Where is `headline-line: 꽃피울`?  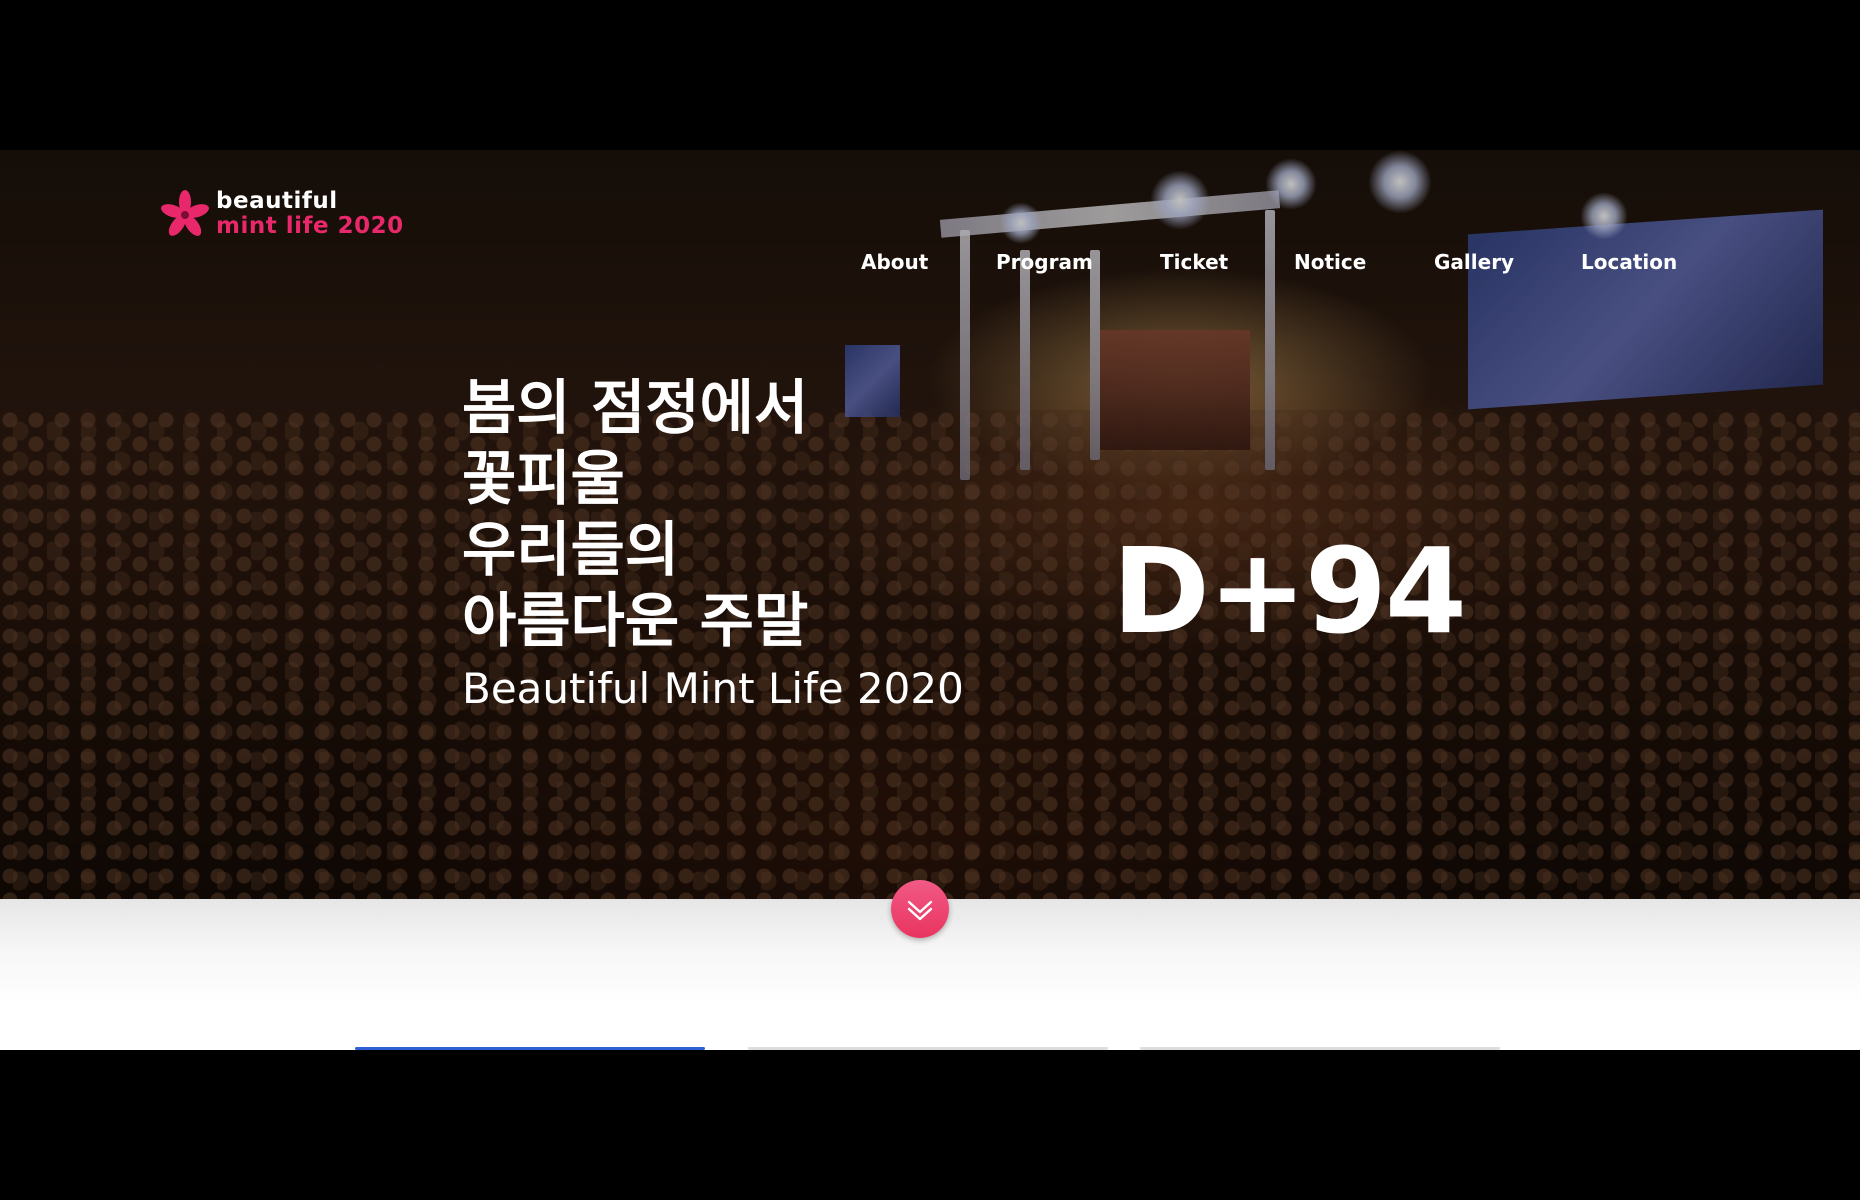
headline-line: 꽃피울 is located at coordinates (543, 478).